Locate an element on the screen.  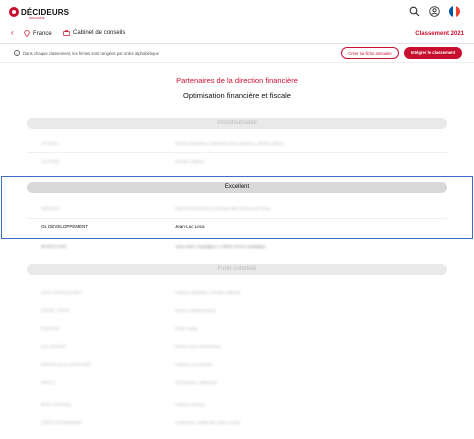
firm-name: EXCEL TOOS is located at coordinates (55, 310).